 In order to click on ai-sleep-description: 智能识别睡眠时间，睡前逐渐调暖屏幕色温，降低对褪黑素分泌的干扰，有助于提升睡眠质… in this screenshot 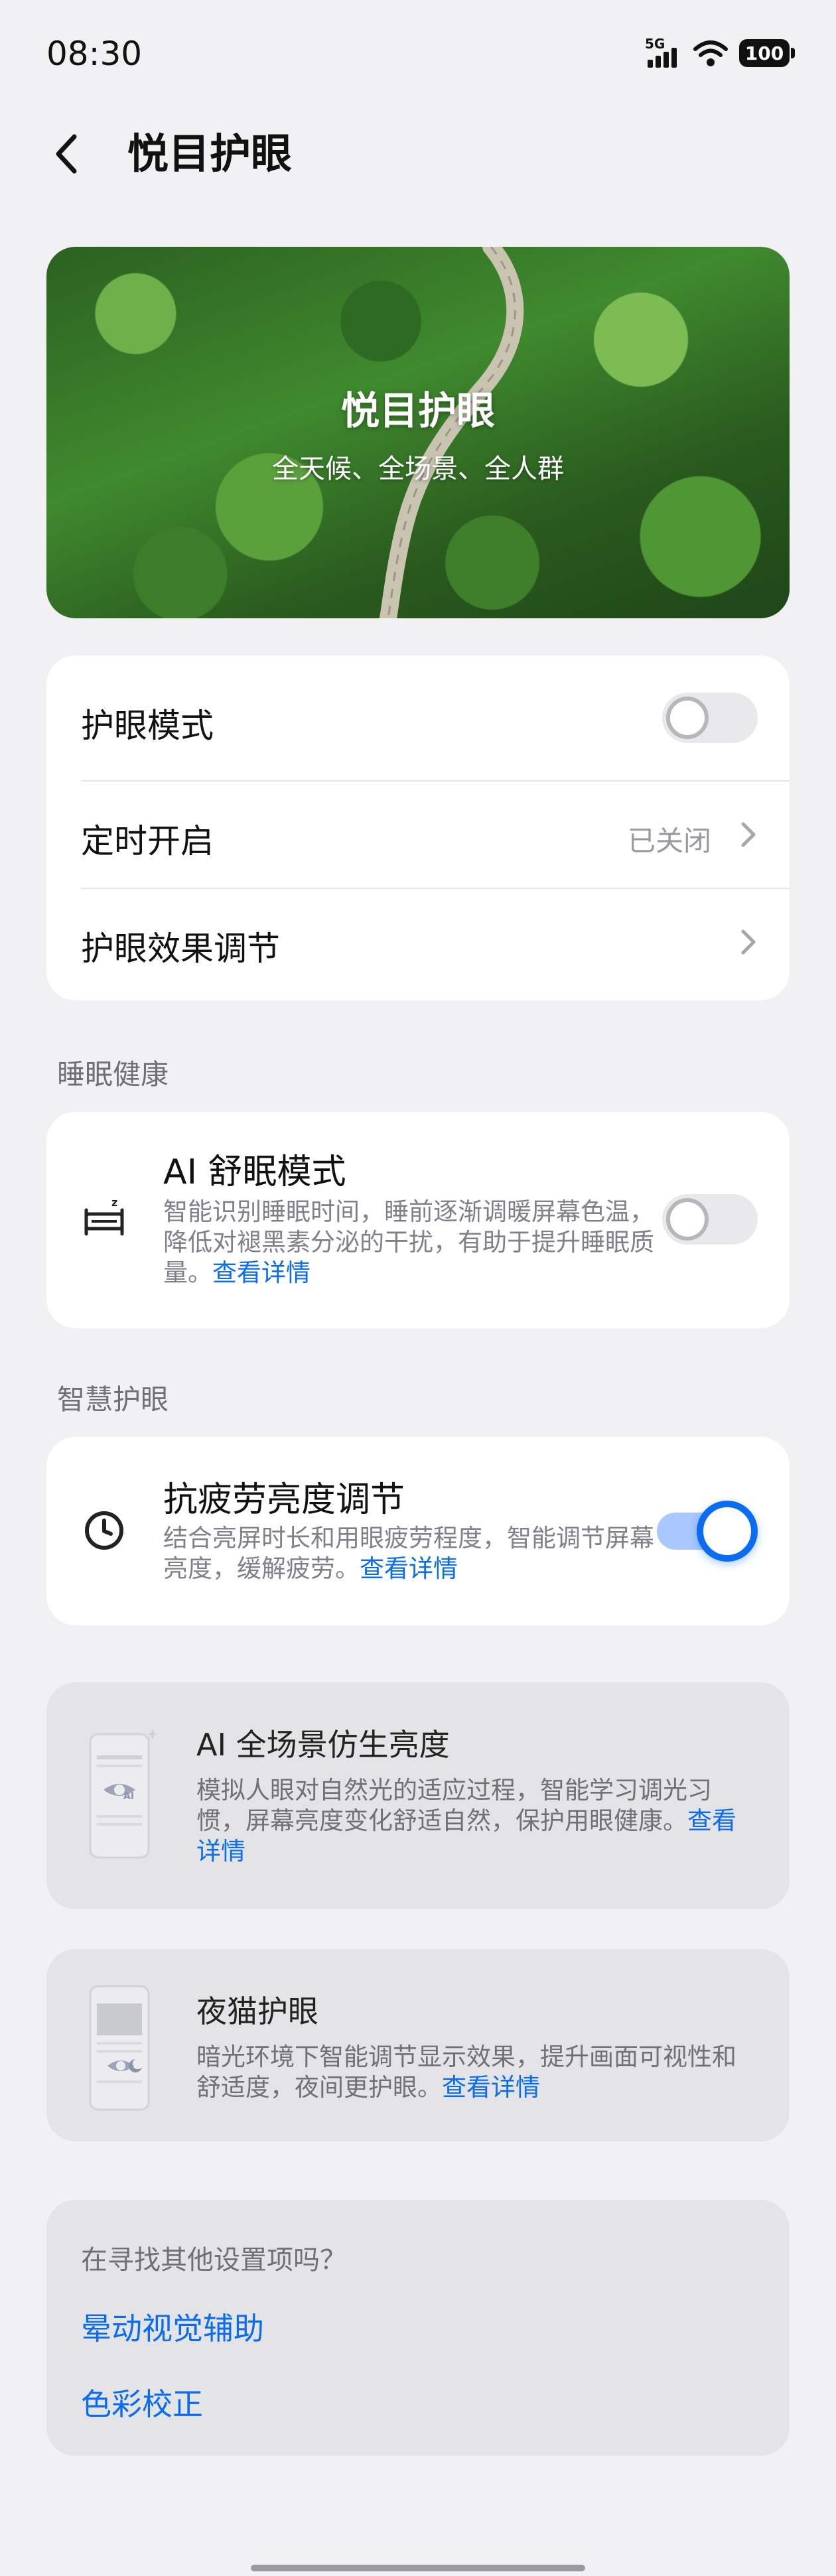, I will do `click(418, 1242)`.